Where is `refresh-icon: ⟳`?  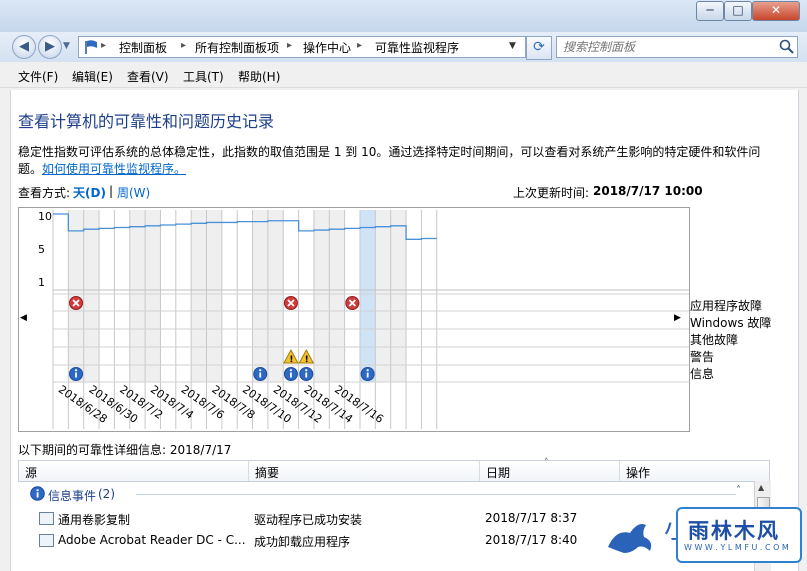 refresh-icon: ⟳ is located at coordinates (539, 47).